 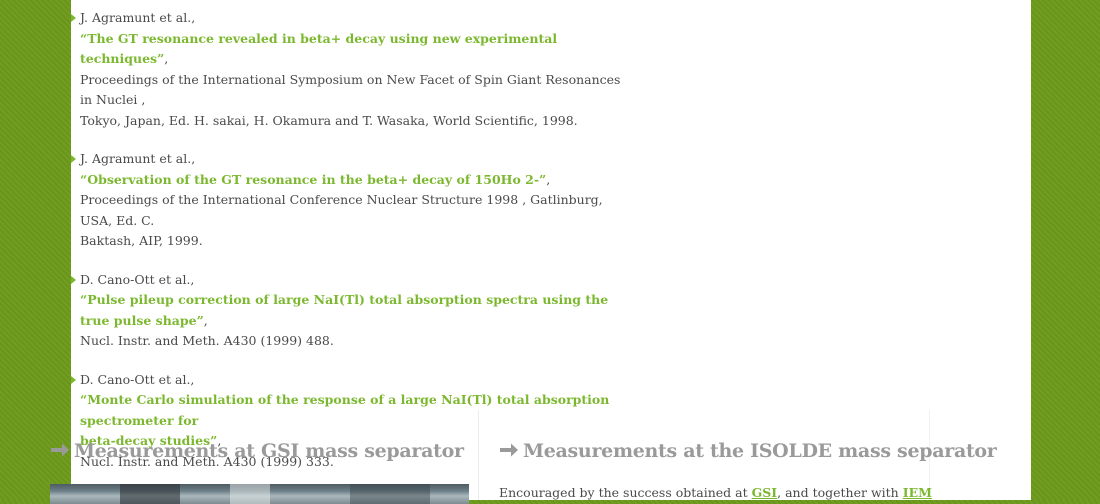 What do you see at coordinates (207, 340) in the screenshot?
I see `publication-source: Nucl. Instr. and Meth. A430 (1999) 488.` at bounding box center [207, 340].